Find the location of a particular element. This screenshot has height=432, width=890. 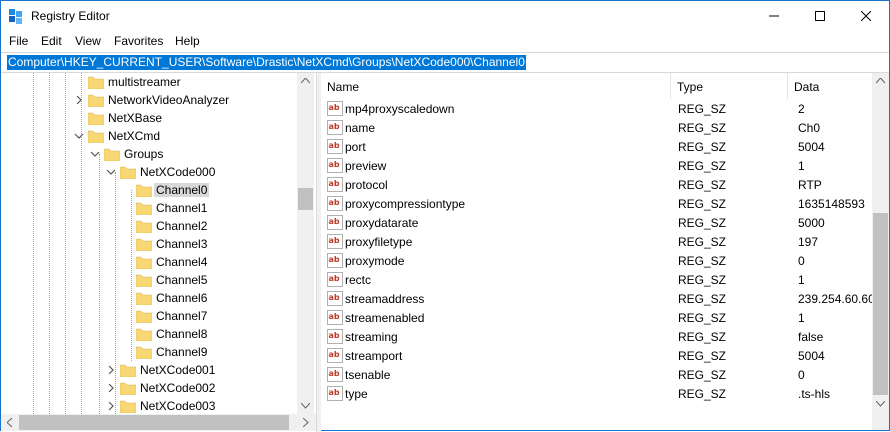

tree-item-label: Channel2 is located at coordinates (182, 226).